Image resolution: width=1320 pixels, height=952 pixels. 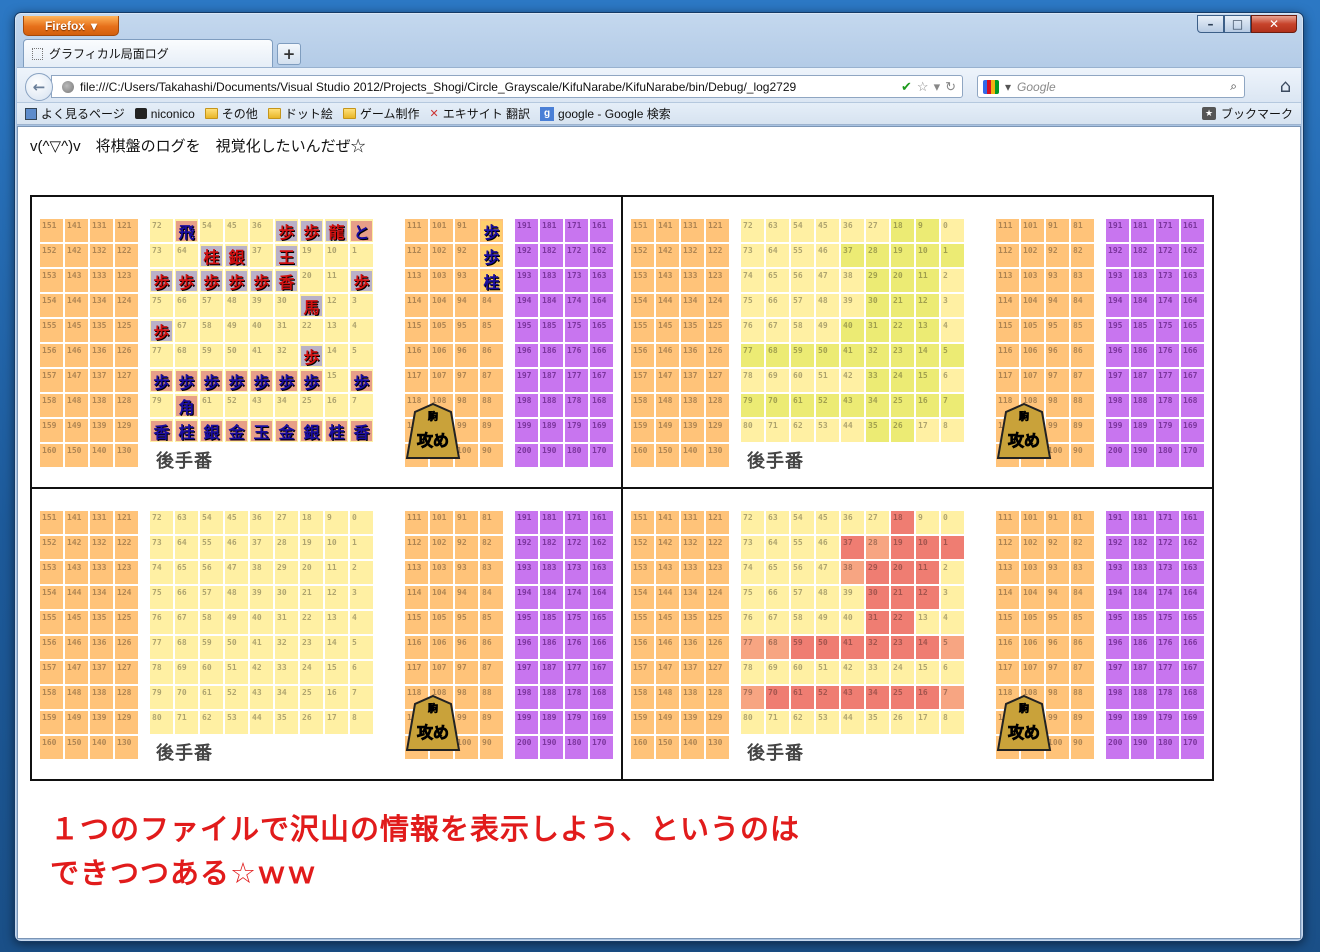 What do you see at coordinates (667, 697) in the screenshot?
I see `grid-cell: 148` at bounding box center [667, 697].